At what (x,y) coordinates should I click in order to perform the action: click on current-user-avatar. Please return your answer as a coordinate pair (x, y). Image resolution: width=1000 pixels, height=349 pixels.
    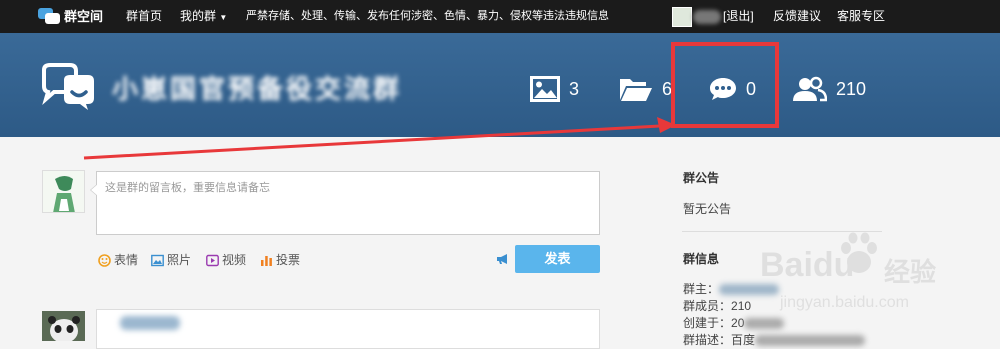
    Looking at the image, I should click on (63, 191).